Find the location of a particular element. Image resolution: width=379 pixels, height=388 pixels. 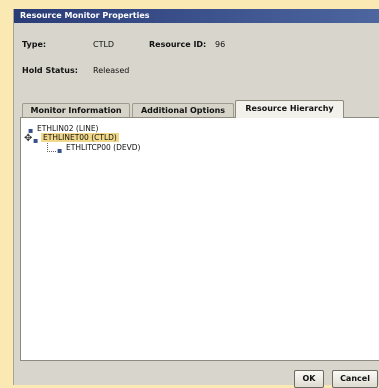

cancel-button: Cancel is located at coordinates (355, 379).